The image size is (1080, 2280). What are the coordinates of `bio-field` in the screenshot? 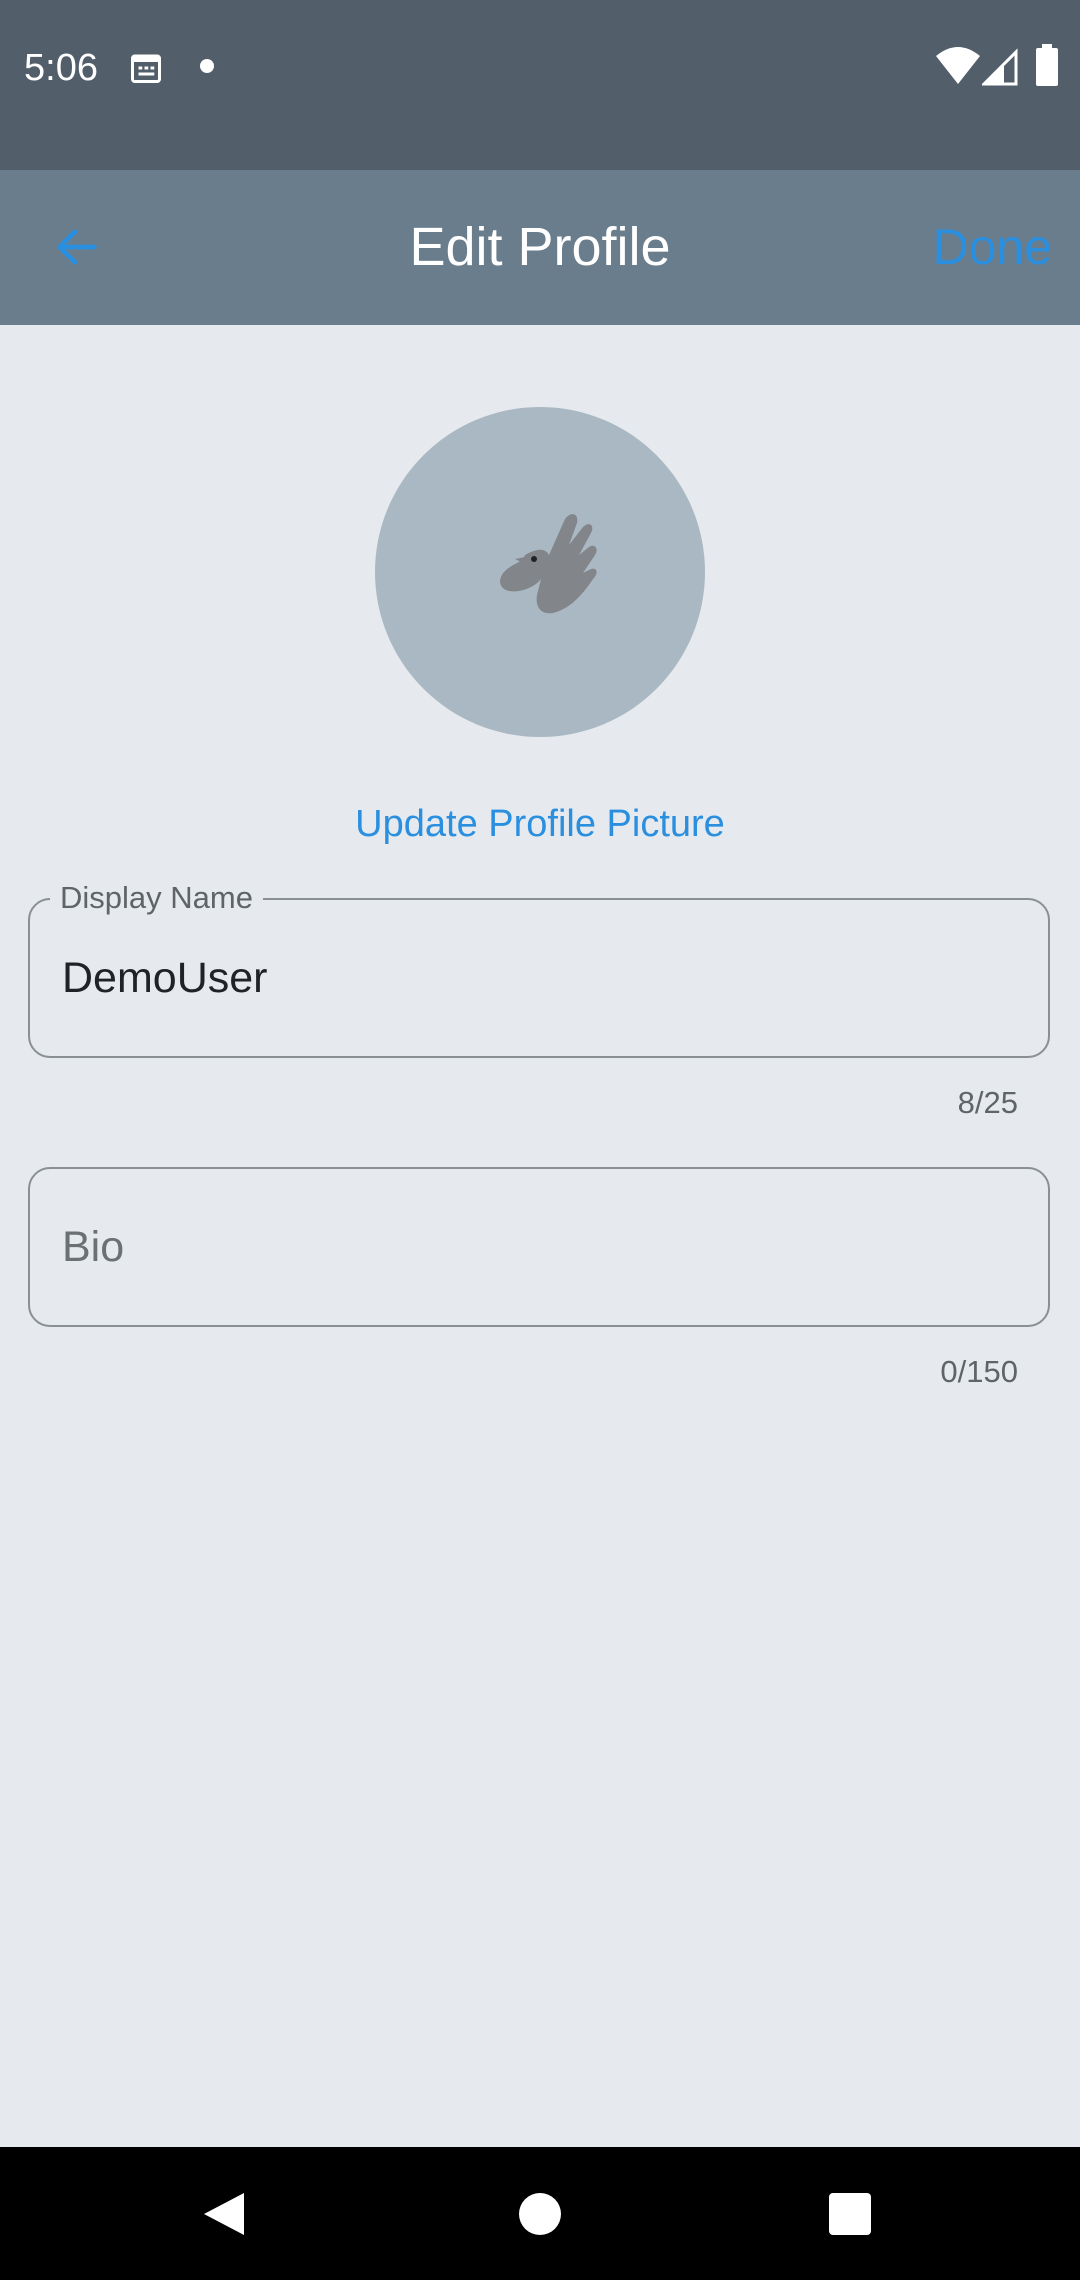 It's located at (539, 1247).